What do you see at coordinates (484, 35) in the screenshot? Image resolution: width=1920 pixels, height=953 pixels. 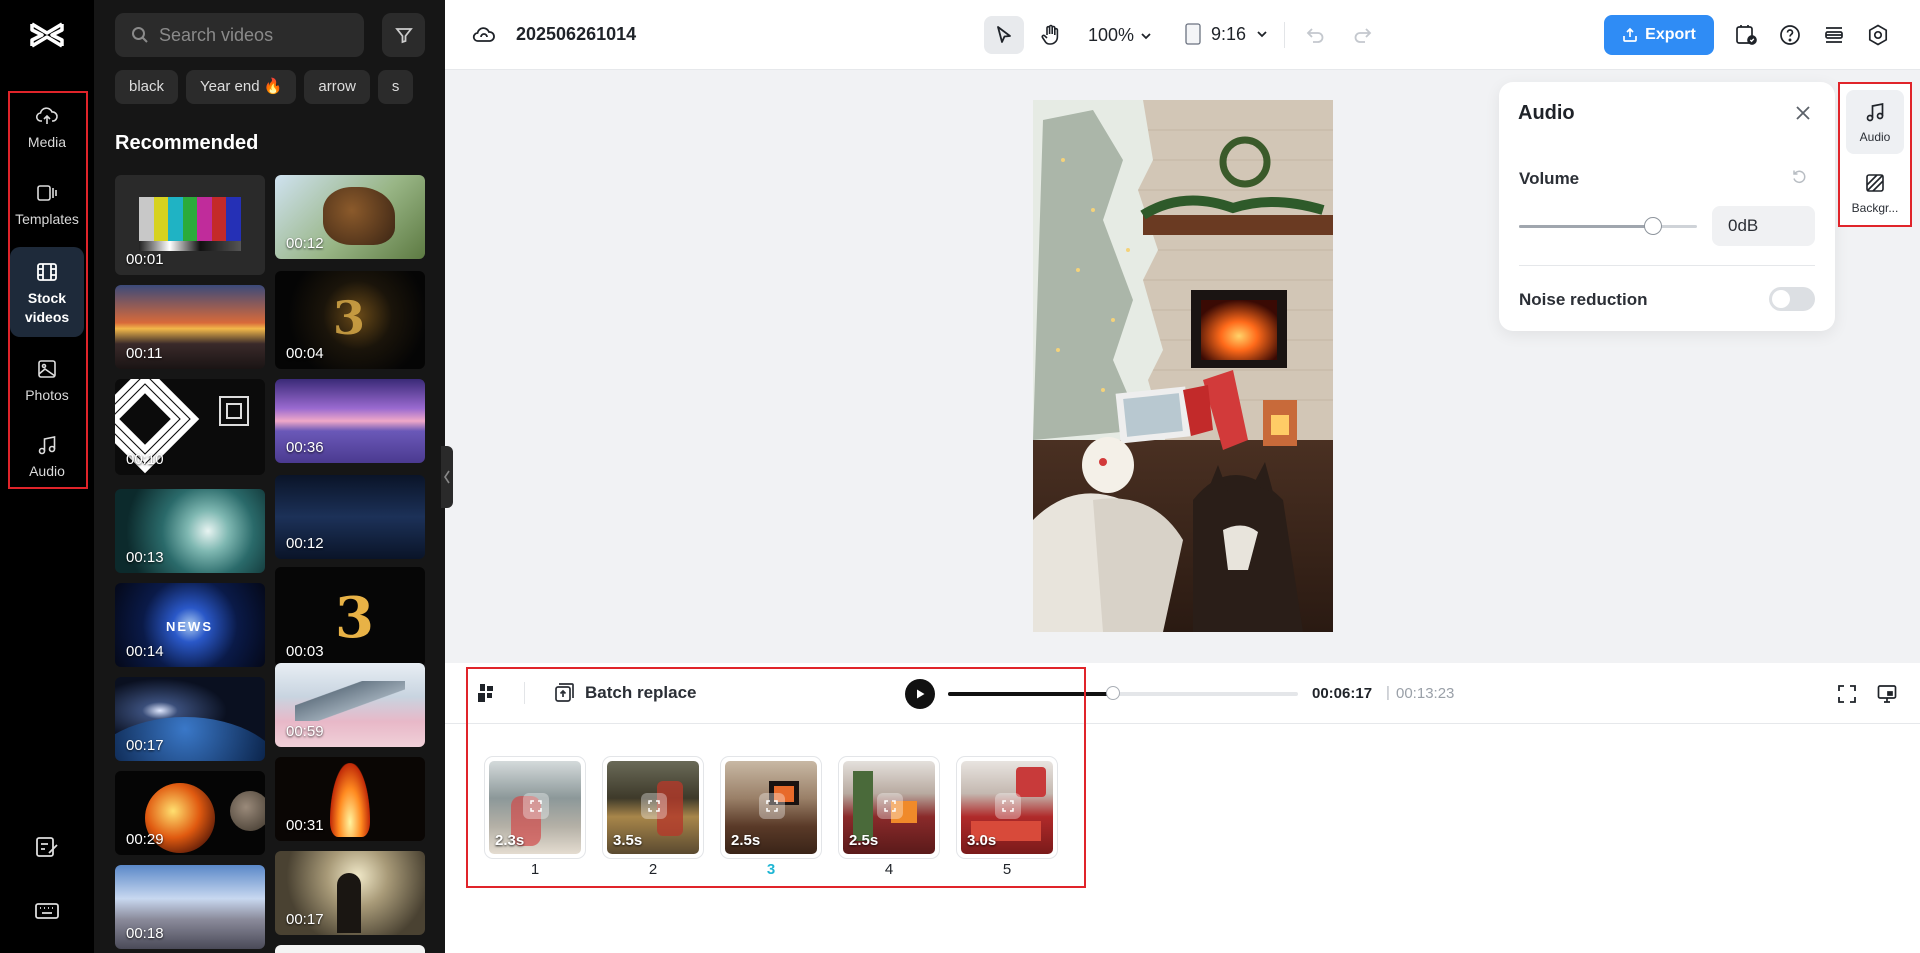 I see `cloud-sync-icon` at bounding box center [484, 35].